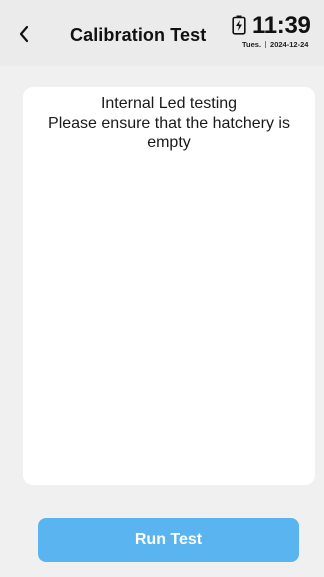 The image size is (324, 577). What do you see at coordinates (289, 44) in the screenshot?
I see `clock-date: 2024-12-24` at bounding box center [289, 44].